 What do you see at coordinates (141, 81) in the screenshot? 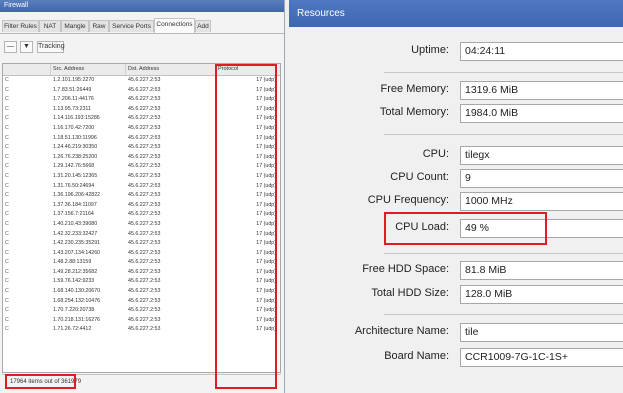
I see `table-row: C 1.2.101.195:2270 45.6.227.2:53 17 (udp)` at bounding box center [141, 81].